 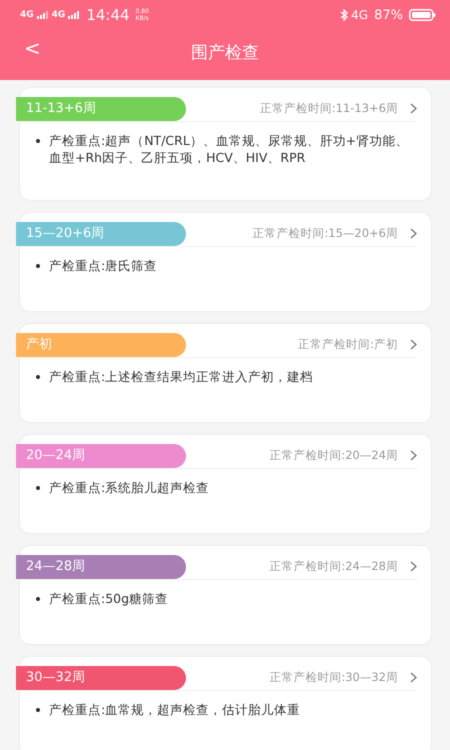 I want to click on period-tag: 产初, so click(x=101, y=344).